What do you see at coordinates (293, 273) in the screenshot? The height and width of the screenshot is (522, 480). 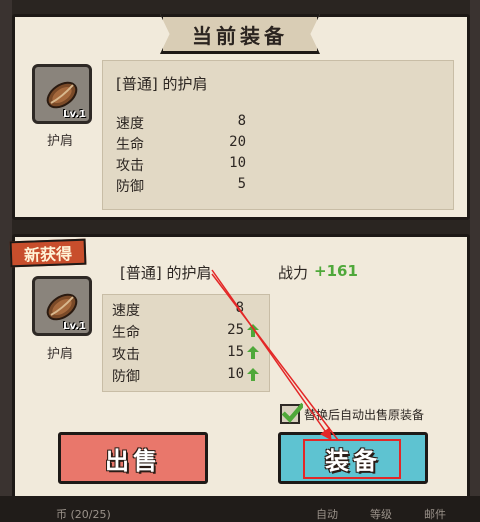 I see `power-label: 战力` at bounding box center [293, 273].